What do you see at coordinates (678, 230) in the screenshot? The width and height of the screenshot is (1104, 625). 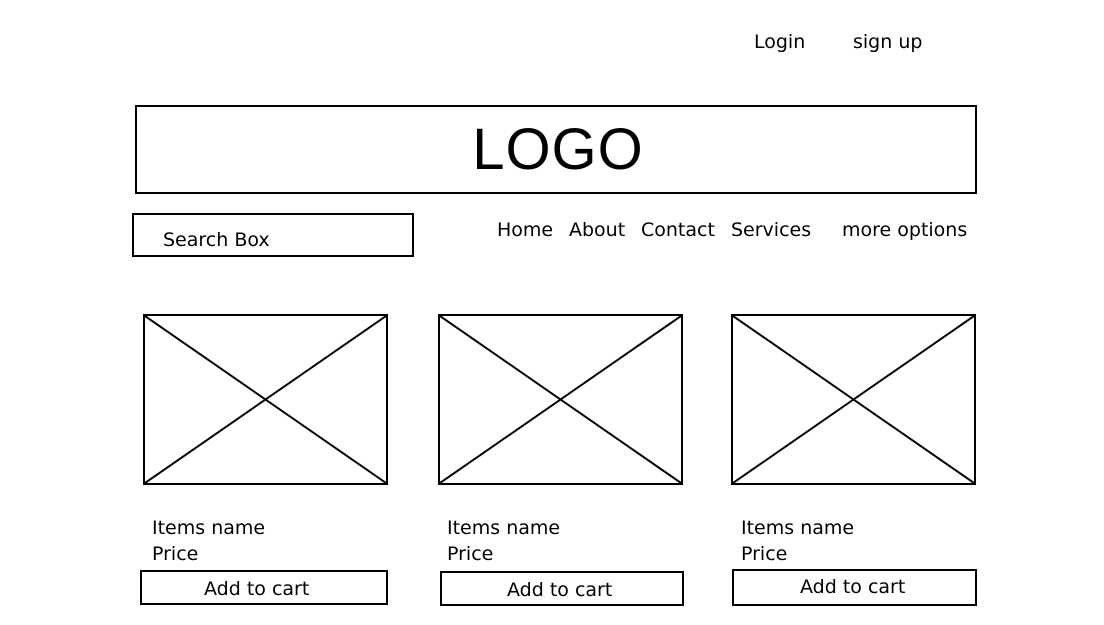 I see `nav-contact: Contact` at bounding box center [678, 230].